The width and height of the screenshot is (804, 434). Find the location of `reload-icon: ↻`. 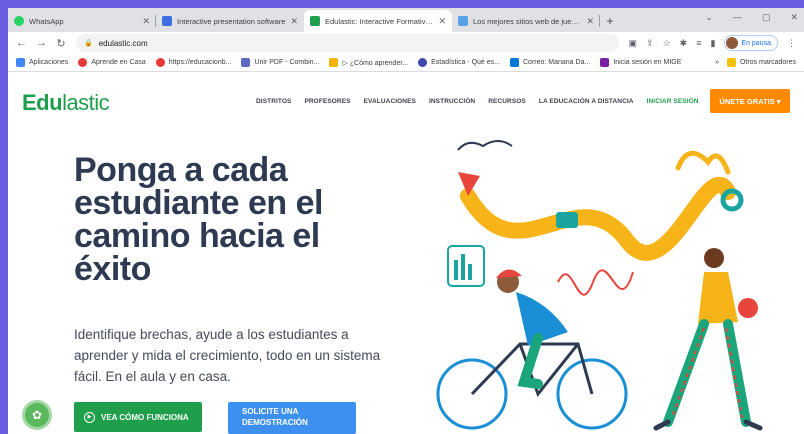

reload-icon: ↻ is located at coordinates (61, 43).